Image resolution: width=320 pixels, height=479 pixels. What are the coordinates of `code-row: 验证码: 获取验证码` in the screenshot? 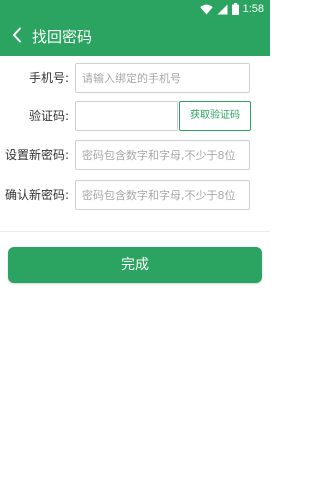 It's located at (135, 116).